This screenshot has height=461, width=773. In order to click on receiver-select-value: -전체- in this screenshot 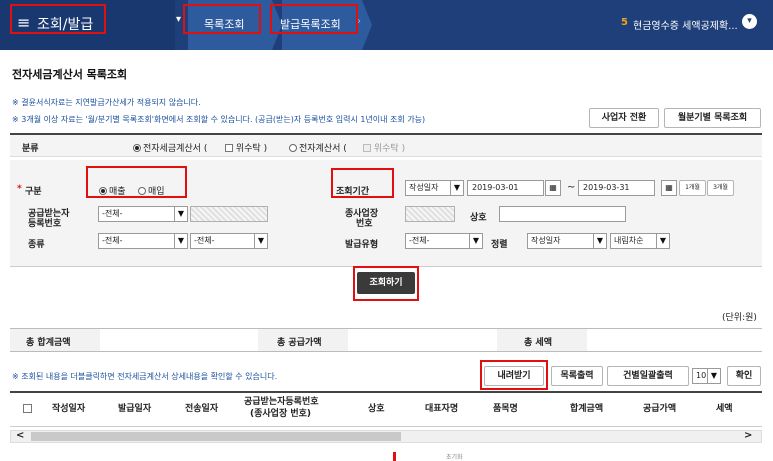, I will do `click(112, 213)`.